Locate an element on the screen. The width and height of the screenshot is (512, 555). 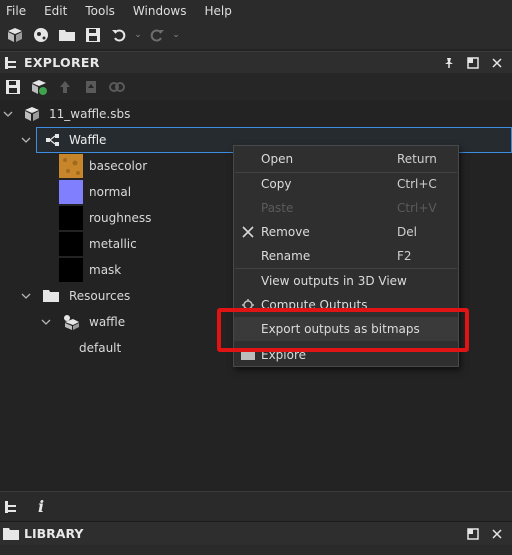
copy-label: Copy is located at coordinates (276, 184).